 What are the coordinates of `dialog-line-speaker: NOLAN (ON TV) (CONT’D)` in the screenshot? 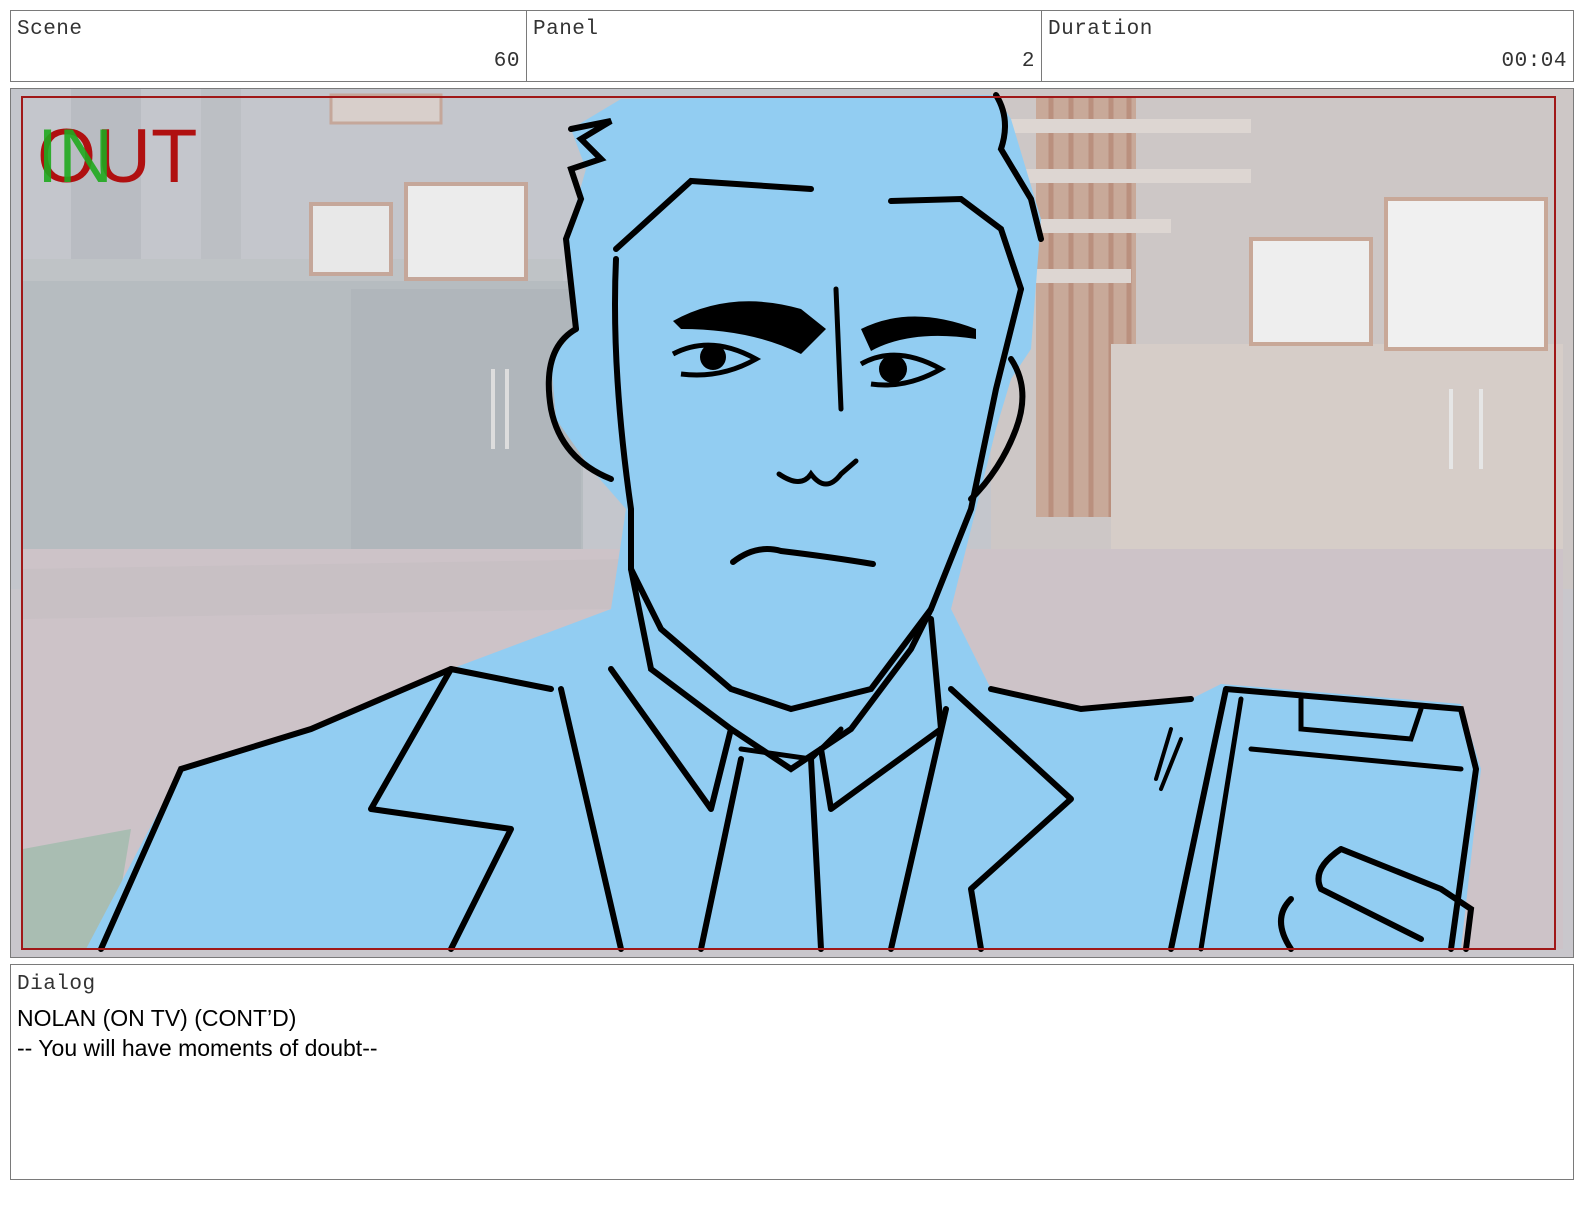 It's located at (157, 1018).